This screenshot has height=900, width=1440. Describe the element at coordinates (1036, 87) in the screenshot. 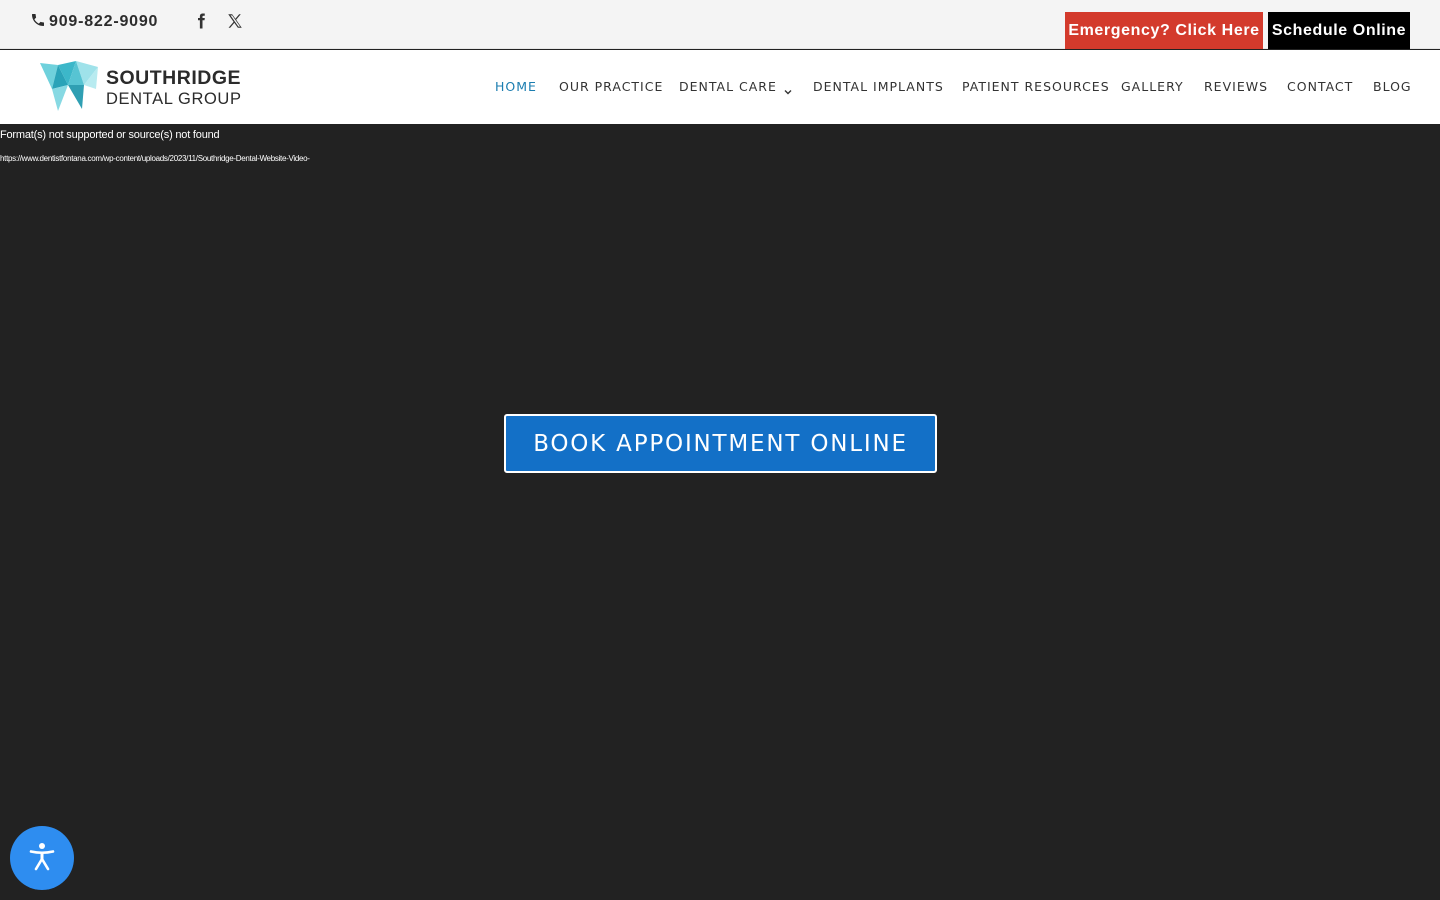

I see `nav-patient-resources: PATIENT RESOURCES` at that location.